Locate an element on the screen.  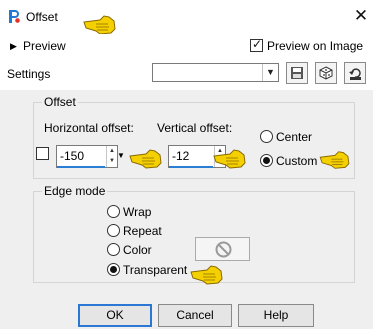
transparent-radio is located at coordinates (113, 269).